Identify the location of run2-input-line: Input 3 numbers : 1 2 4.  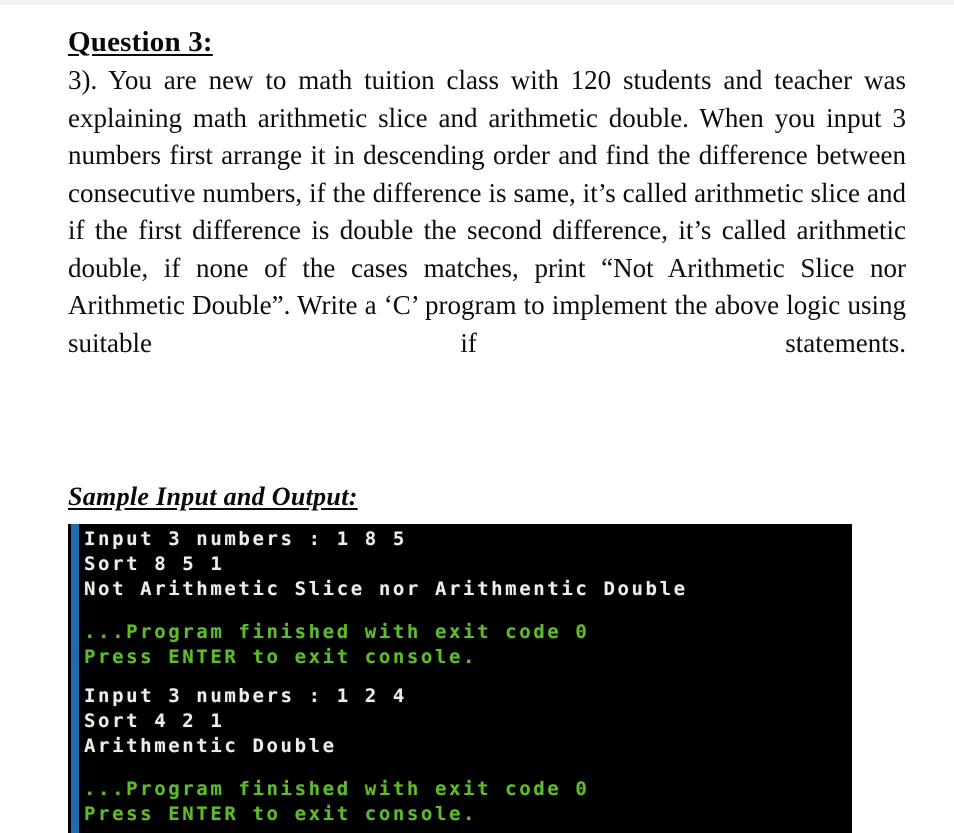
(245, 696).